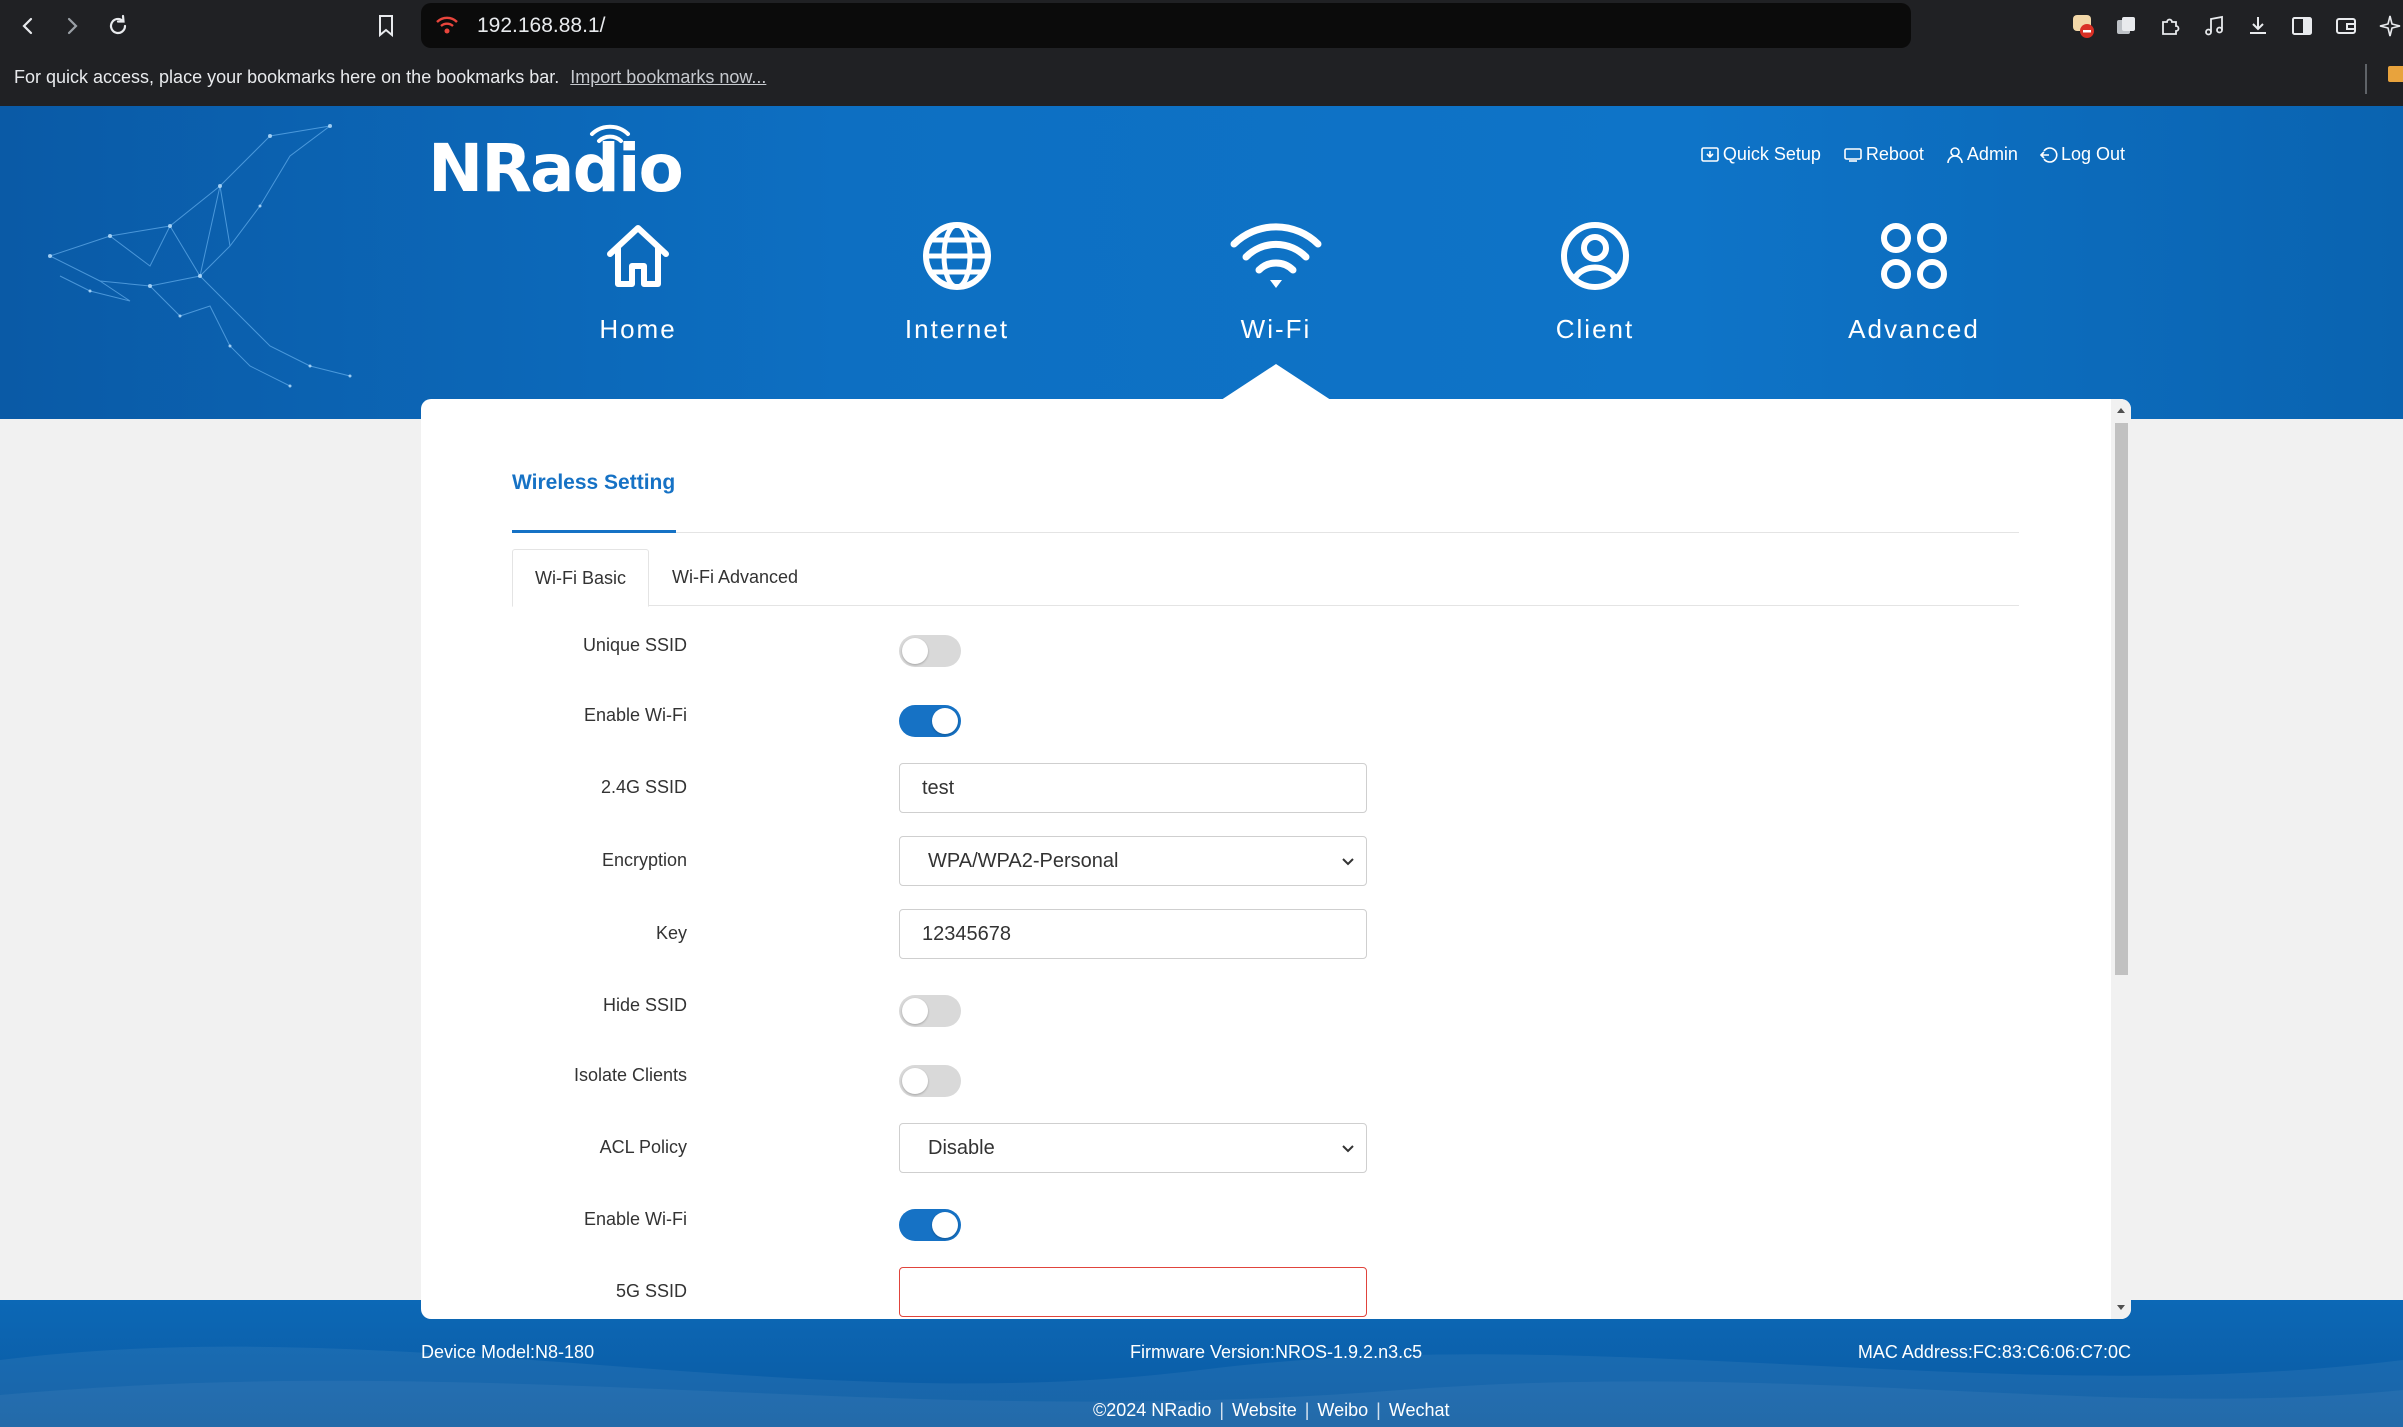 The width and height of the screenshot is (2403, 1427). I want to click on quick-setup-link: Quick Setup, so click(1760, 154).